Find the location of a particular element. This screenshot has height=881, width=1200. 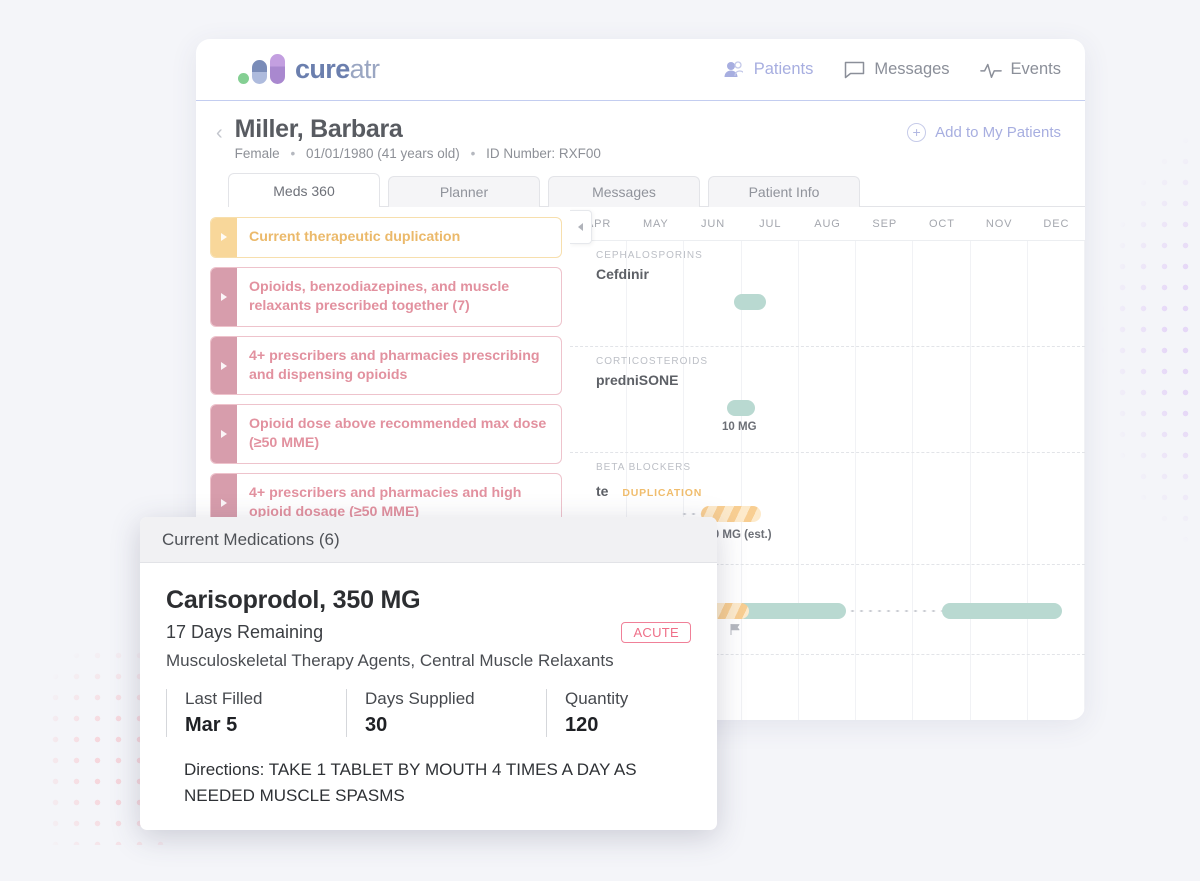

nav-item-patients: Patients is located at coordinates (768, 70).